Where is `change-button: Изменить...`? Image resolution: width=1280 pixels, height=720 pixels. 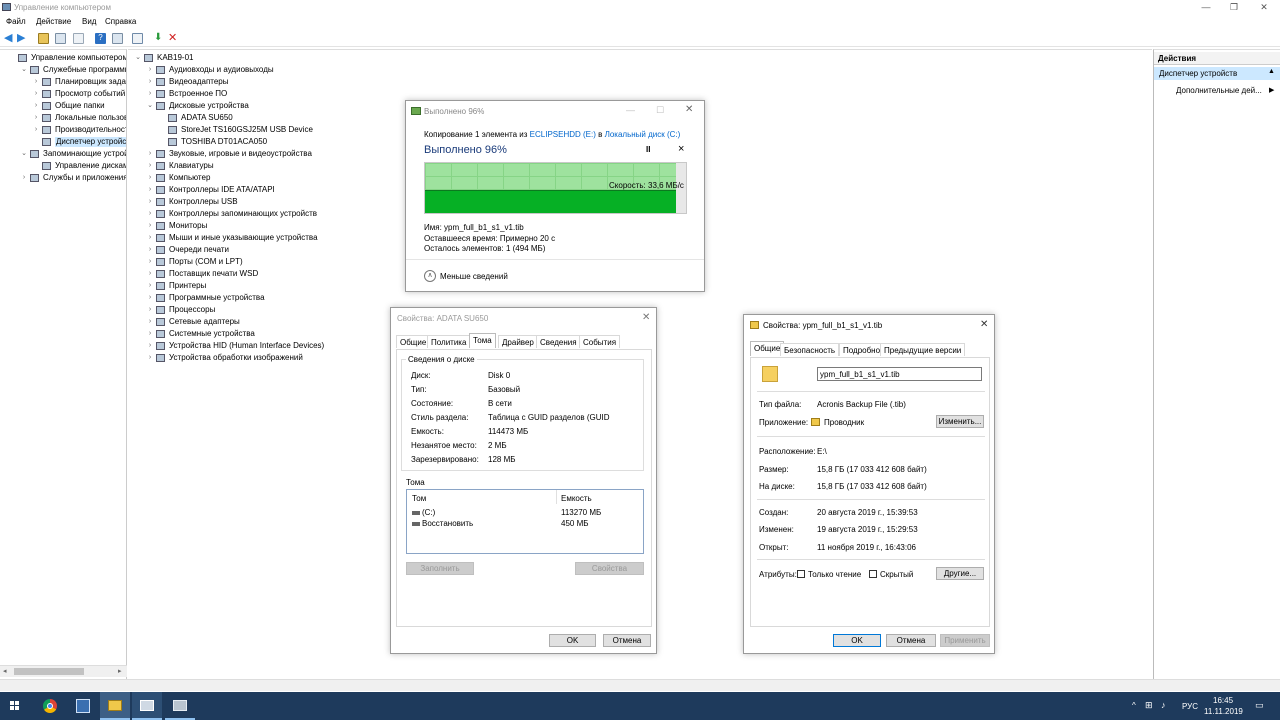 change-button: Изменить... is located at coordinates (960, 421).